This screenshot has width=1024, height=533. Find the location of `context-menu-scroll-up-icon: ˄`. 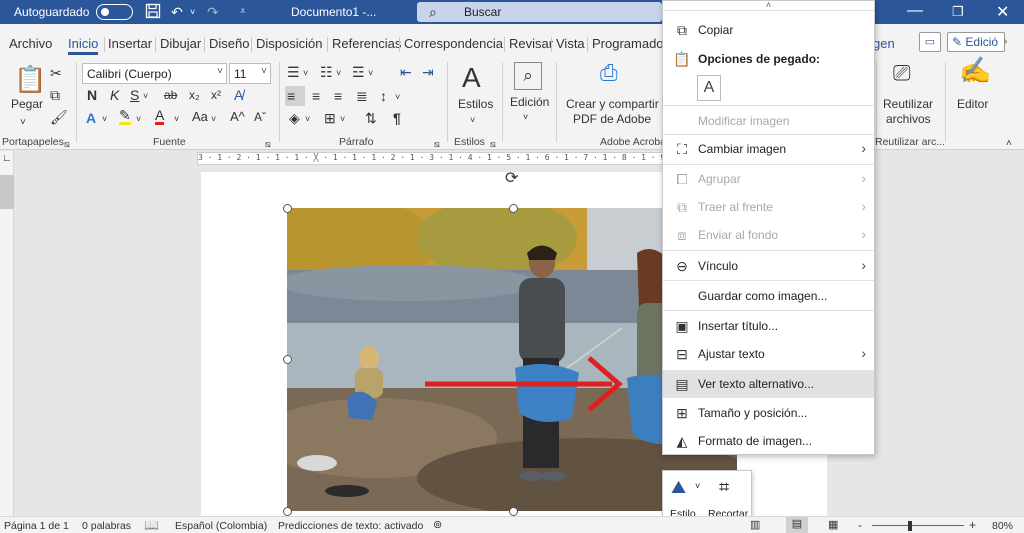

context-menu-scroll-up-icon: ˄ is located at coordinates (768, 6).